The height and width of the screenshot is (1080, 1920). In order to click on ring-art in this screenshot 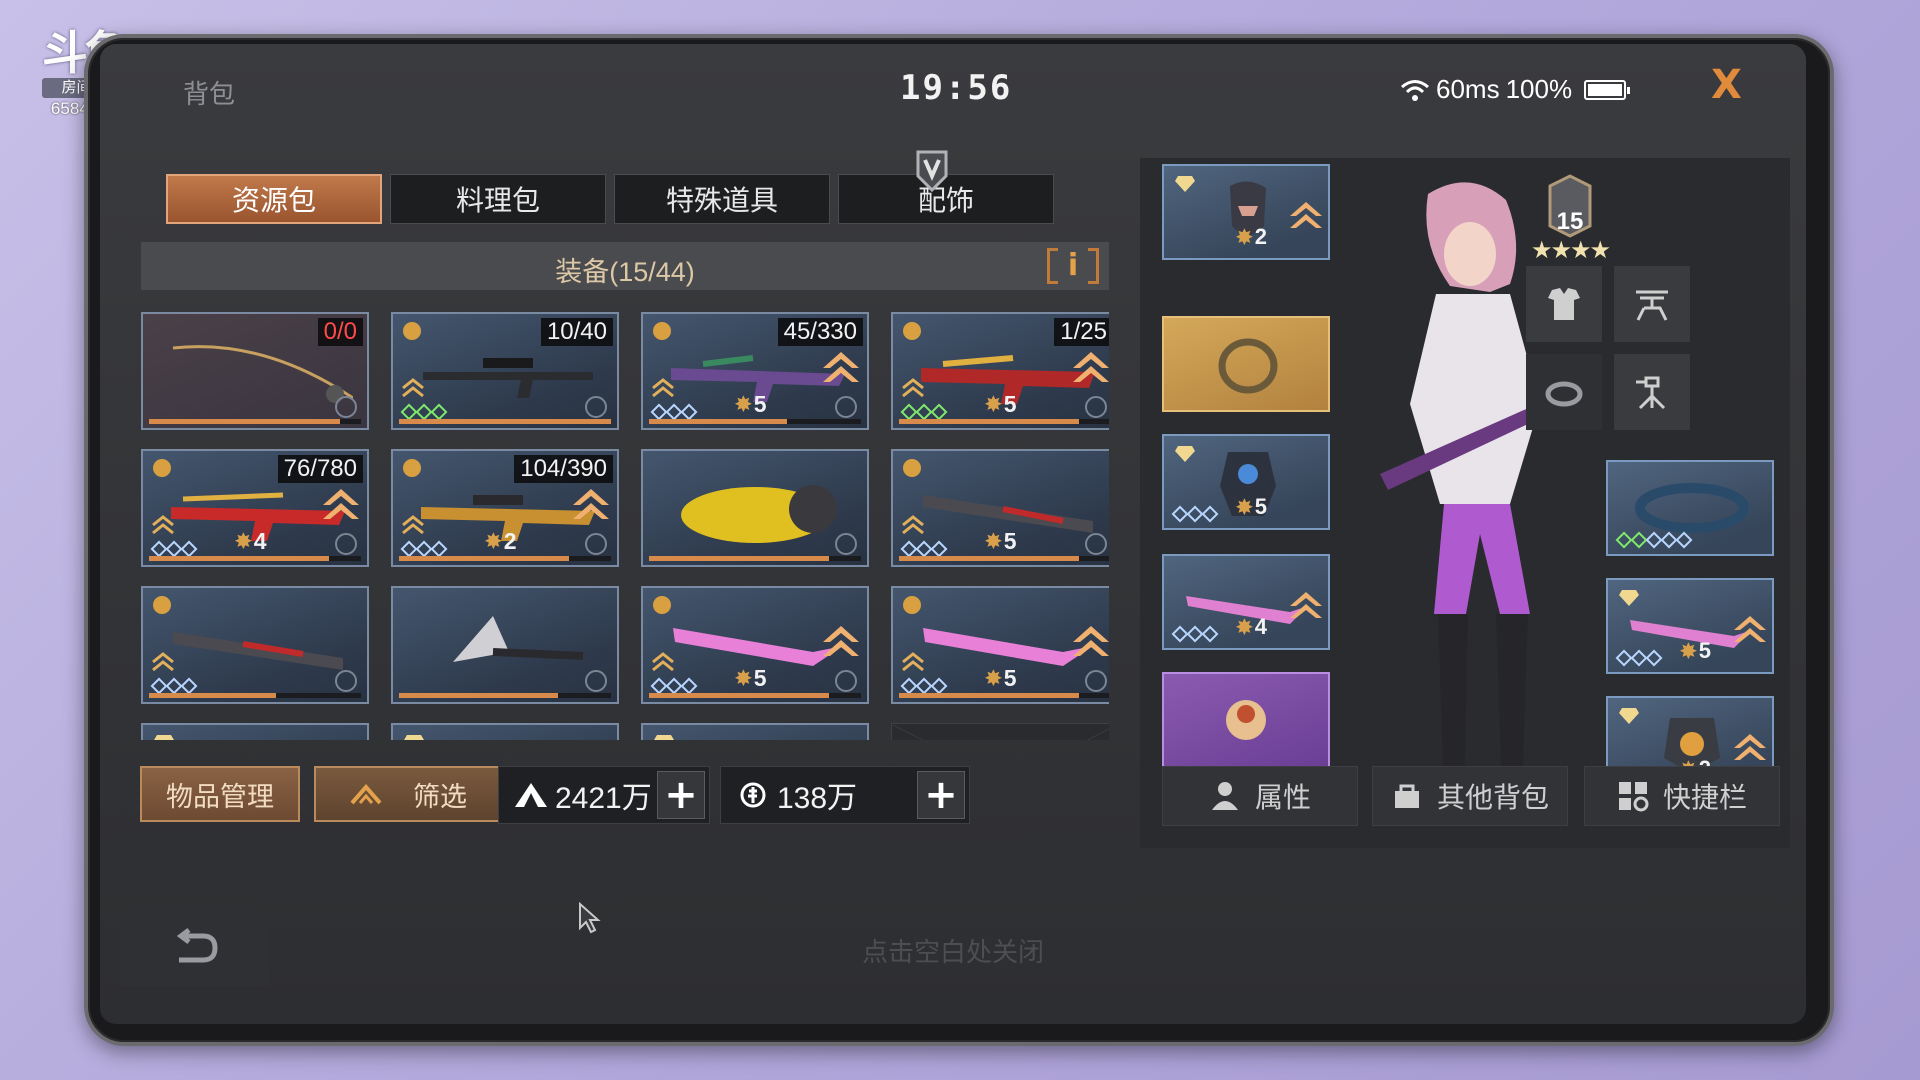, I will do `click(1248, 366)`.